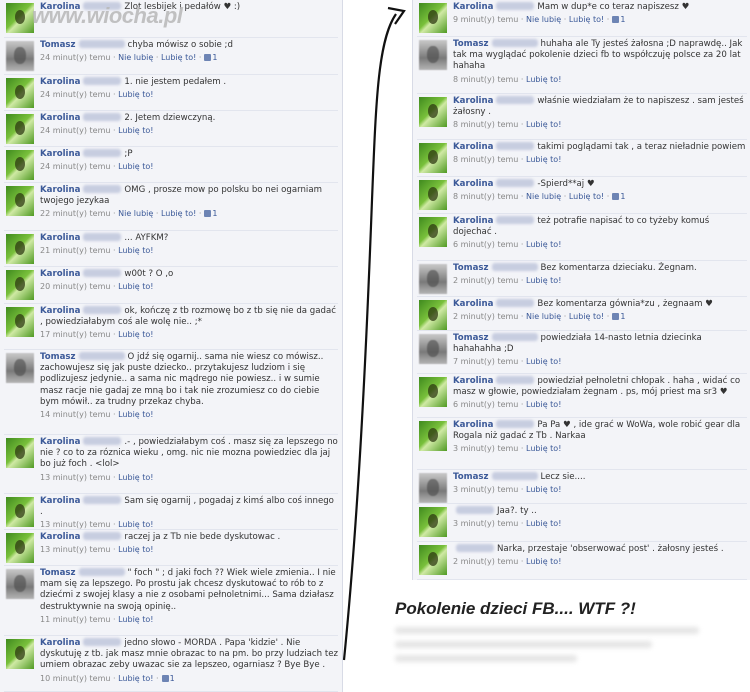 The width and height of the screenshot is (750, 692). I want to click on comment-timestamp: 10 minut(y) temu, so click(75, 678).